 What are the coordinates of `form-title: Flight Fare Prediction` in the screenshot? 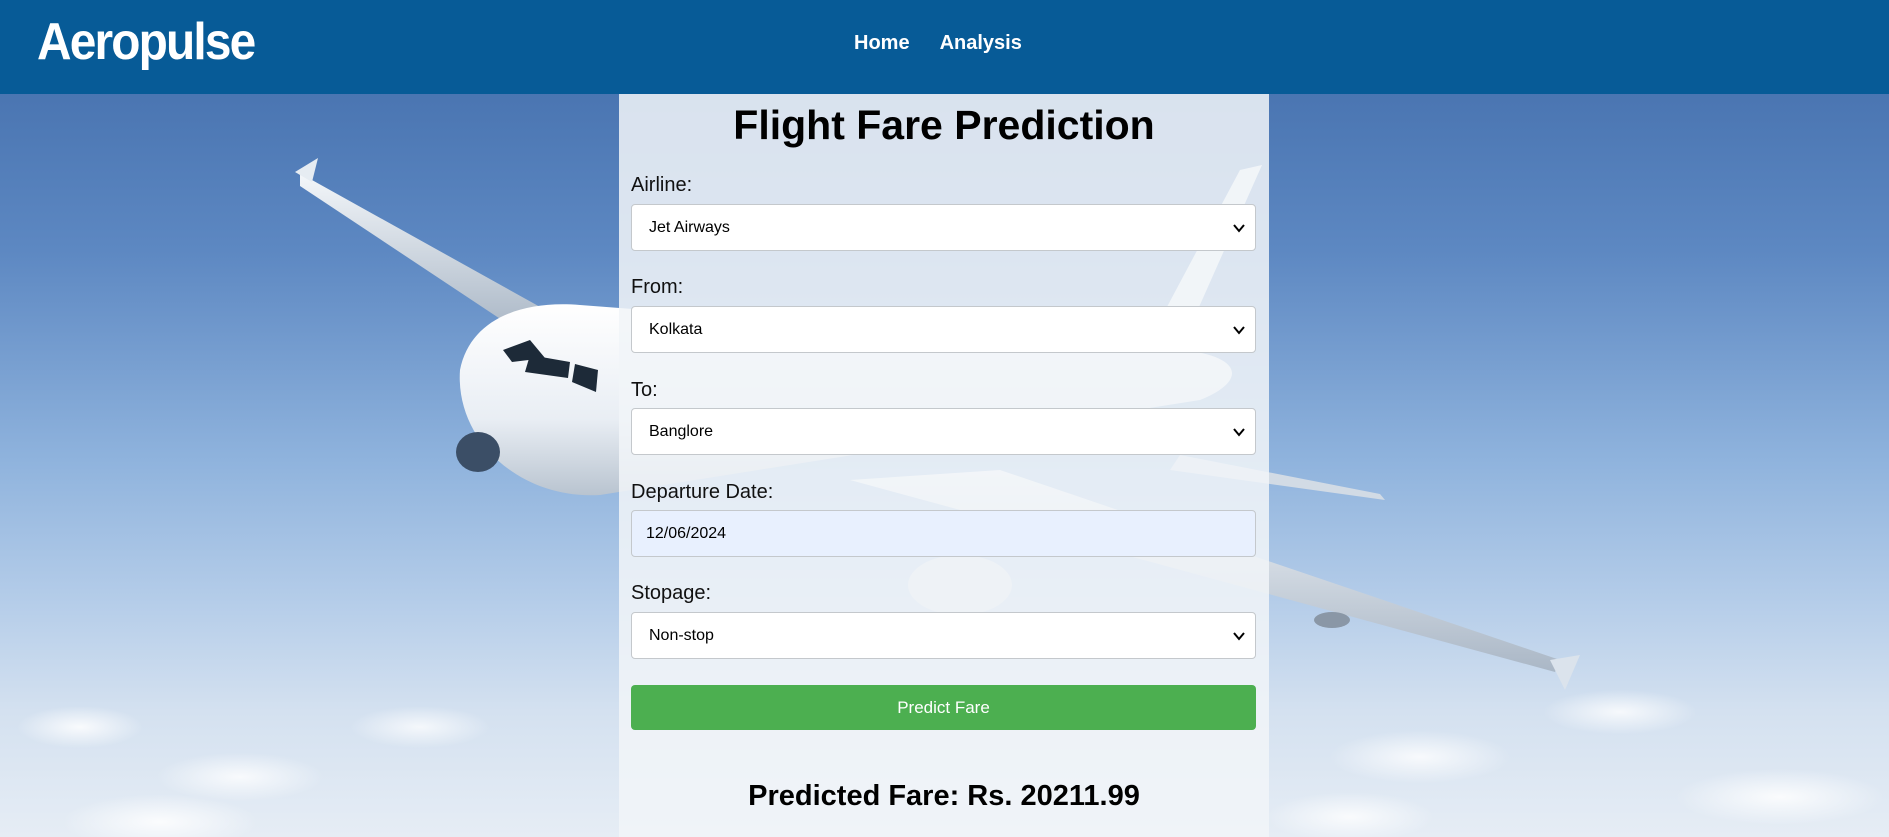 It's located at (944, 125).